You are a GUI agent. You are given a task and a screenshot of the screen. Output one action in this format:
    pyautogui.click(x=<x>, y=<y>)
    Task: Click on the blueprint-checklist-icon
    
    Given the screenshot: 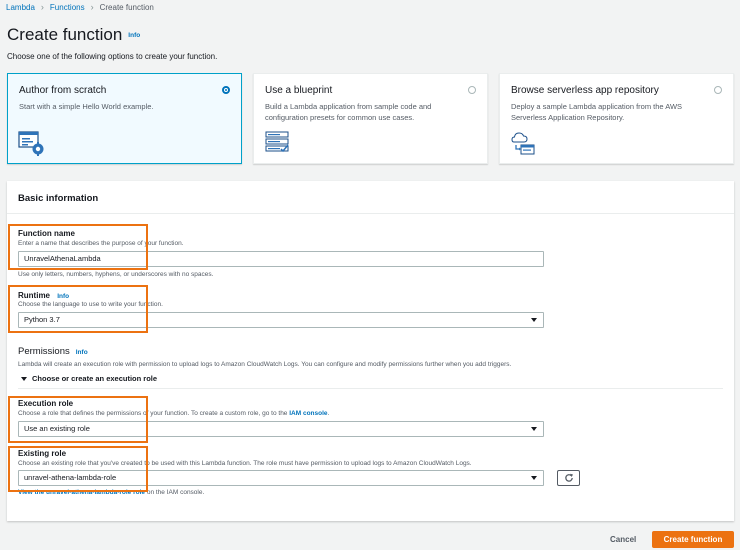 What is the action you would take?
    pyautogui.click(x=277, y=142)
    